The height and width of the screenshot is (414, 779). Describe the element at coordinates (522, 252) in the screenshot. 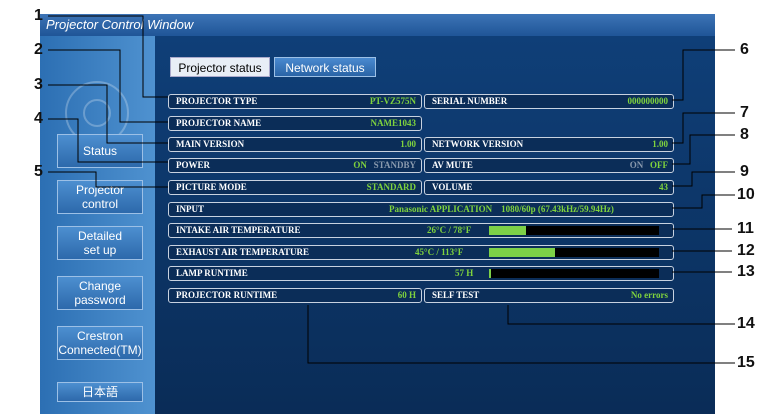

I see `exhaust-air-bar-fill` at that location.